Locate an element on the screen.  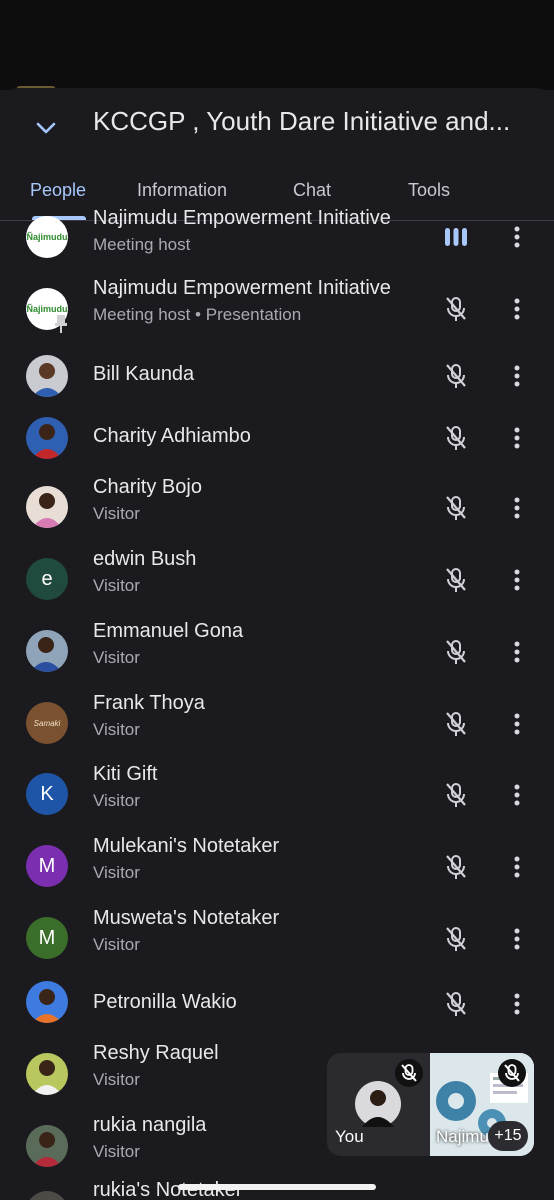
pin-icon is located at coordinates (61, 324).